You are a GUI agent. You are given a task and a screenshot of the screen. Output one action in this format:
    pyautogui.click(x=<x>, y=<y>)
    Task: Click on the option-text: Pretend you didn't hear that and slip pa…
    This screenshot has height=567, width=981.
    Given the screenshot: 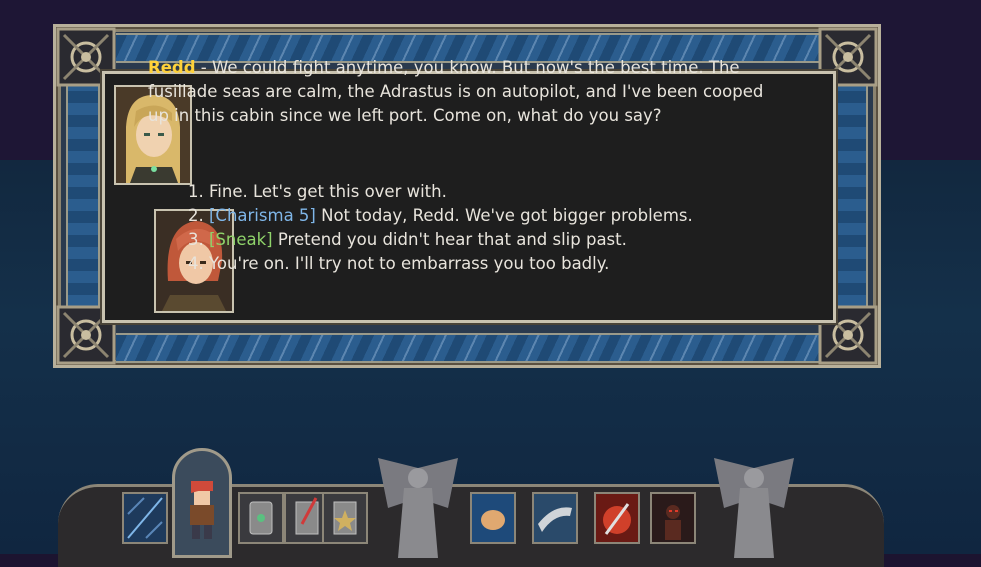 What is the action you would take?
    pyautogui.click(x=449, y=239)
    